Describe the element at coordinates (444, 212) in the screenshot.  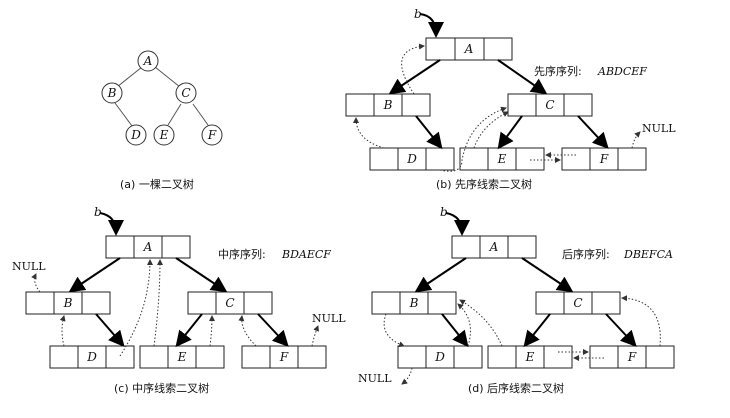
I see `root-pointer-label-d: b` at that location.